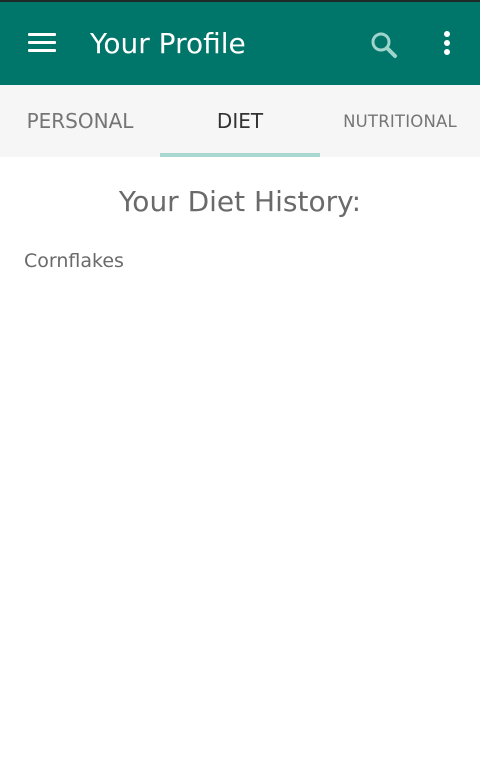 This screenshot has width=480, height=763. I want to click on selected-tab-indicator, so click(240, 155).